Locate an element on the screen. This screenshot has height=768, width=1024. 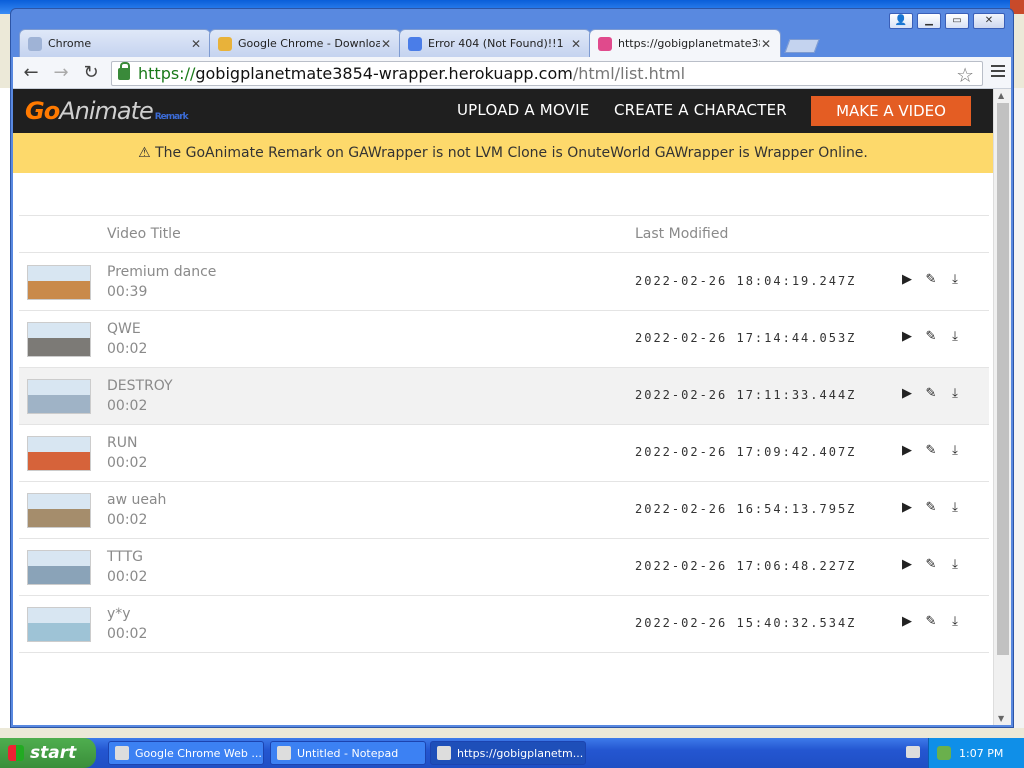
logo-go: Go is located at coordinates (42, 111).